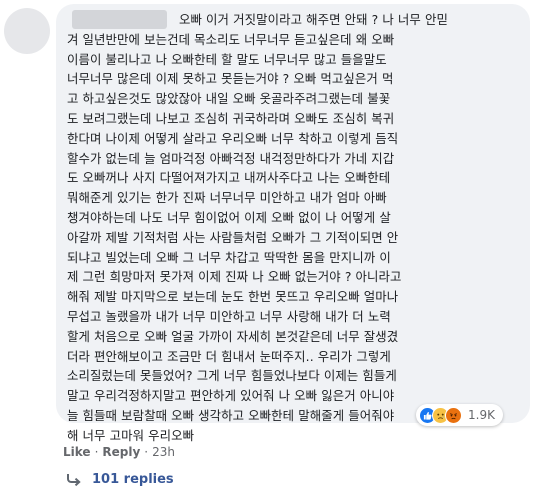 This screenshot has width=550, height=493. Describe the element at coordinates (231, 118) in the screenshot. I see `comment-line: 도 보려그랬는데 나보고 조심히 귀국하라며 오빠도 조심히 복귀` at that location.